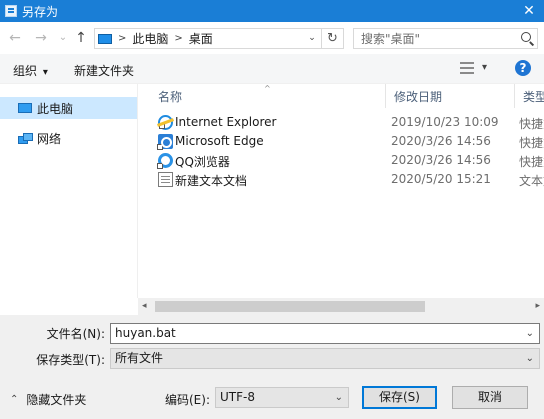 The image size is (544, 419). What do you see at coordinates (150, 38) in the screenshot?
I see `breadcrumb-this-pc: 此电脑` at bounding box center [150, 38].